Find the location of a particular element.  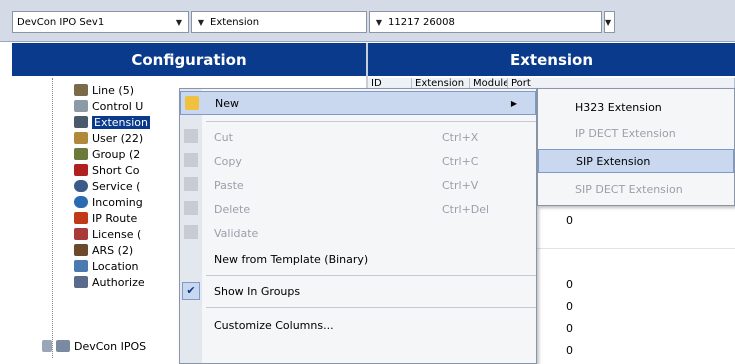

tree-item-authorization: Authorize is located at coordinates (109, 282).